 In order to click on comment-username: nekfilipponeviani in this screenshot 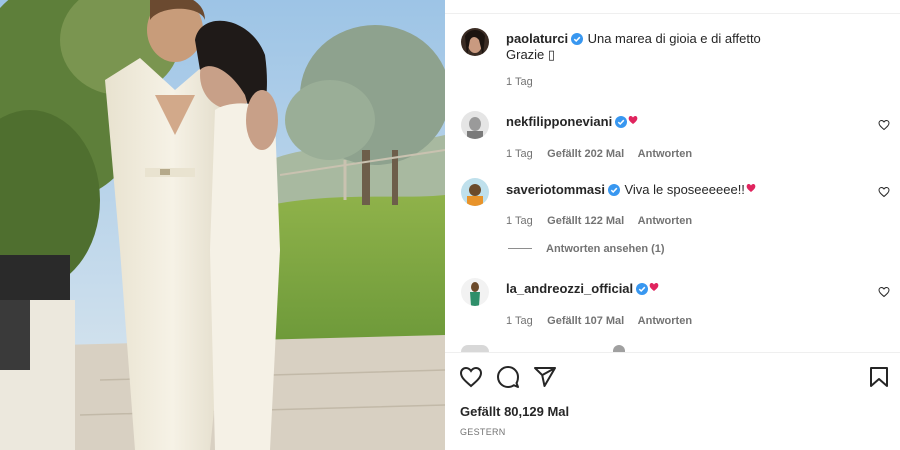, I will do `click(559, 121)`.